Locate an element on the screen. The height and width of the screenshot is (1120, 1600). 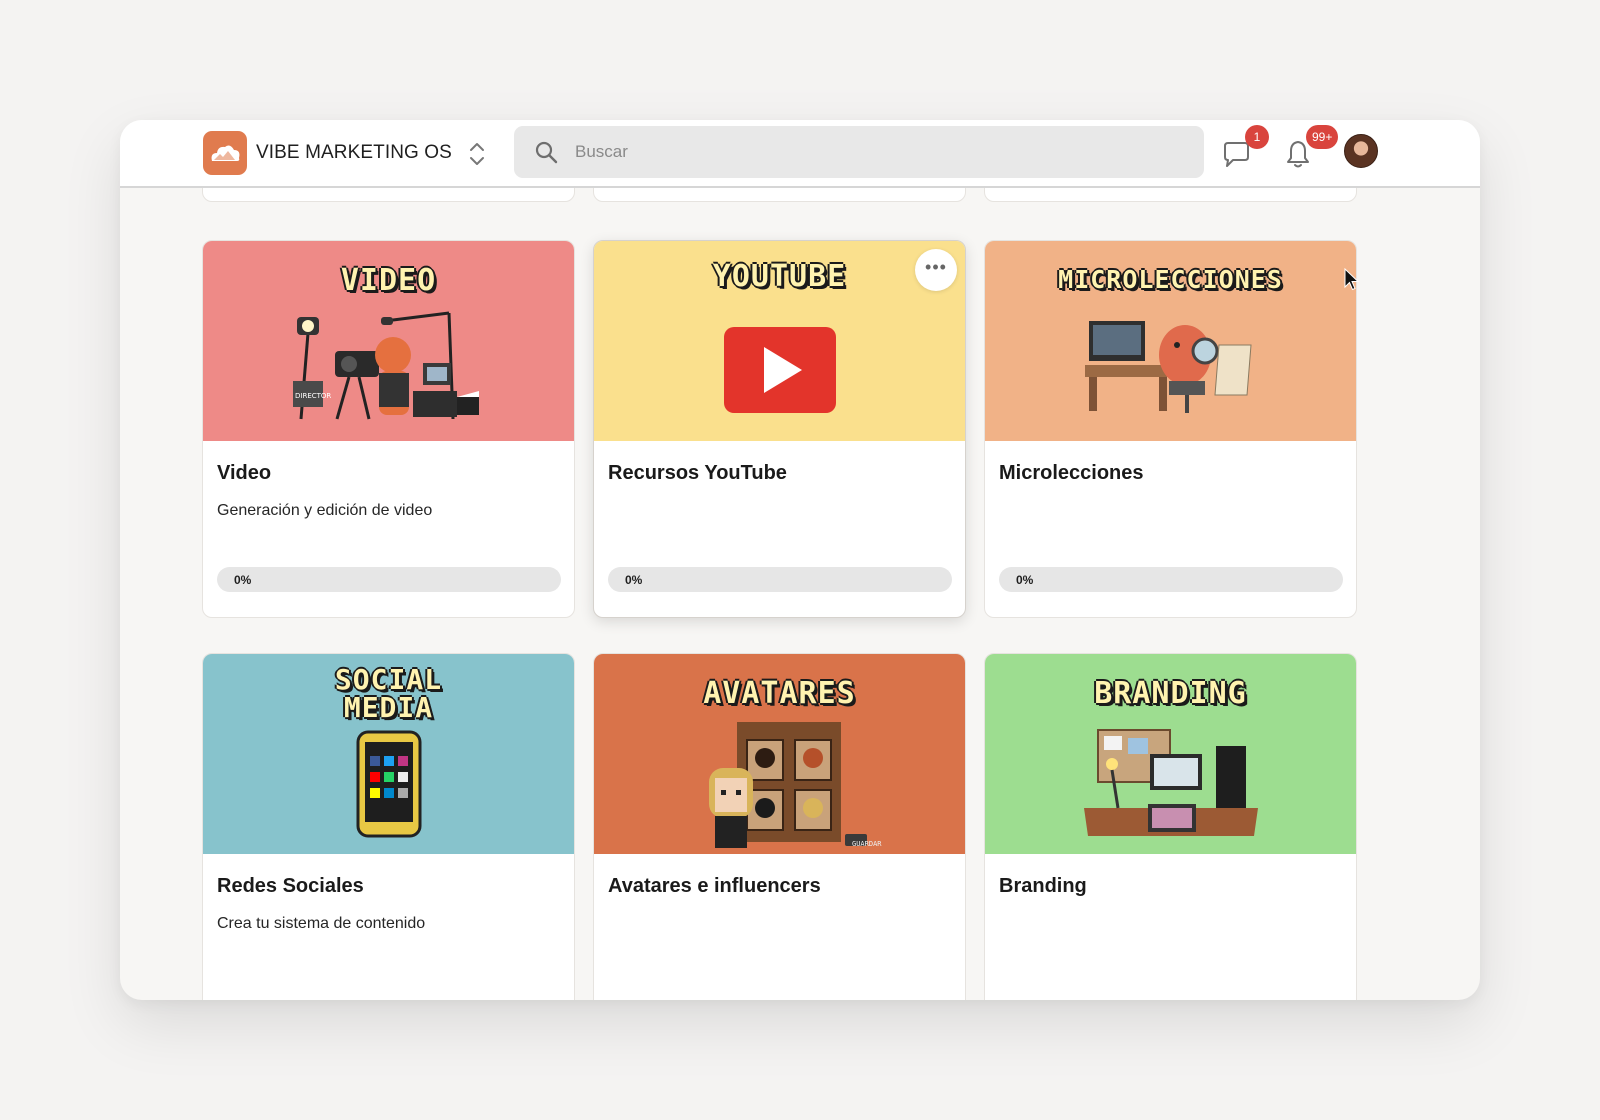
course-title: Video is located at coordinates (244, 473).